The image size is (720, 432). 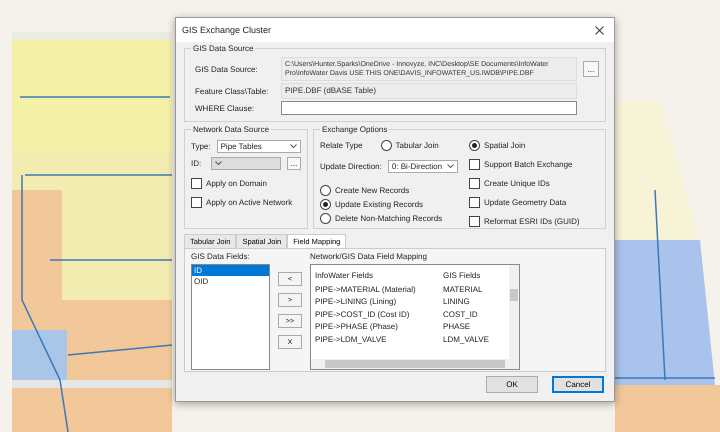 I want to click on table-cell-text: LDM_VALVE, so click(x=466, y=339).